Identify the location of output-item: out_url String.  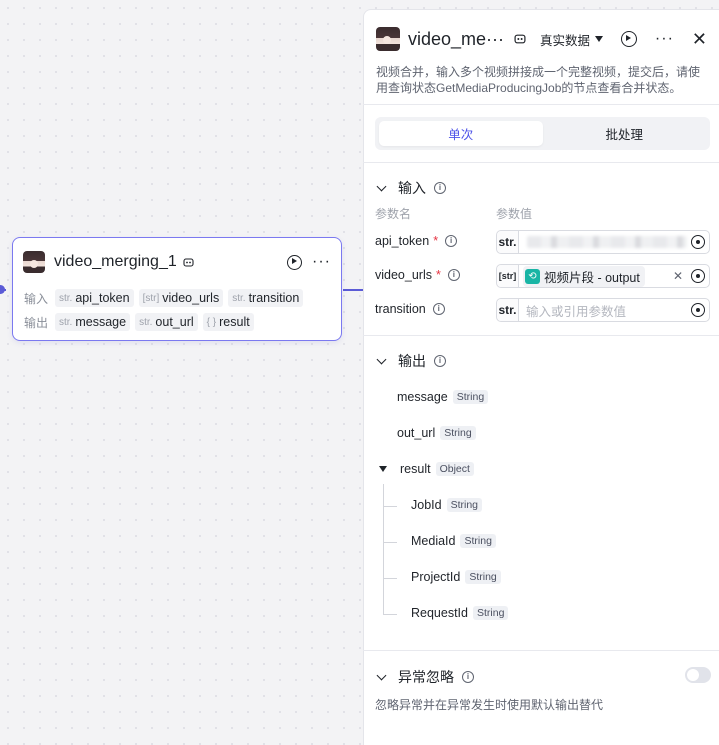
(436, 433).